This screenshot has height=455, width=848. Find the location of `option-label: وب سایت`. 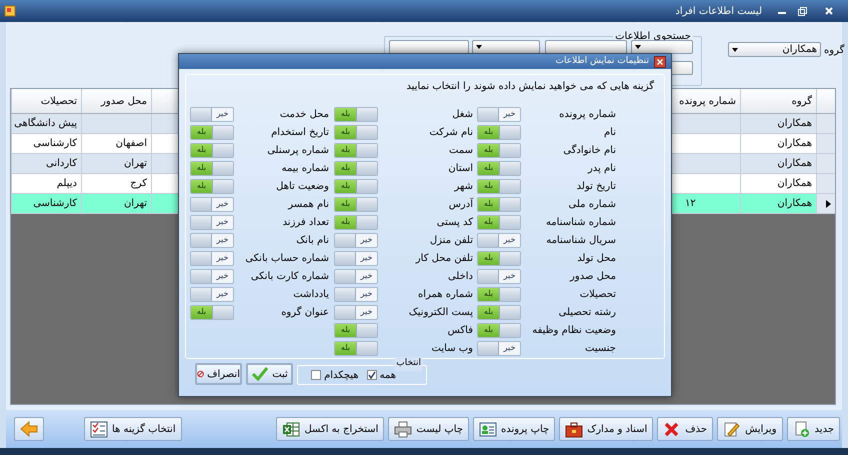

option-label: وب سایت is located at coordinates (451, 349).